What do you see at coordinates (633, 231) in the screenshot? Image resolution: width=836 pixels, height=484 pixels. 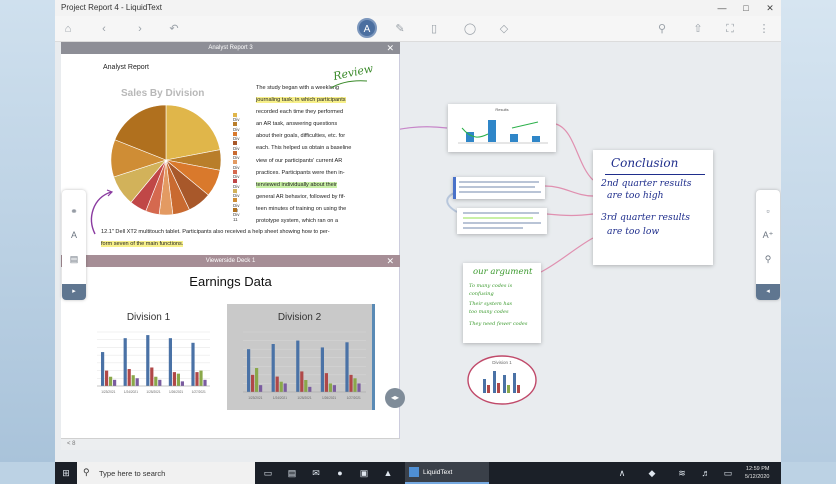 I see `conclusion-line: are too low` at bounding box center [633, 231].